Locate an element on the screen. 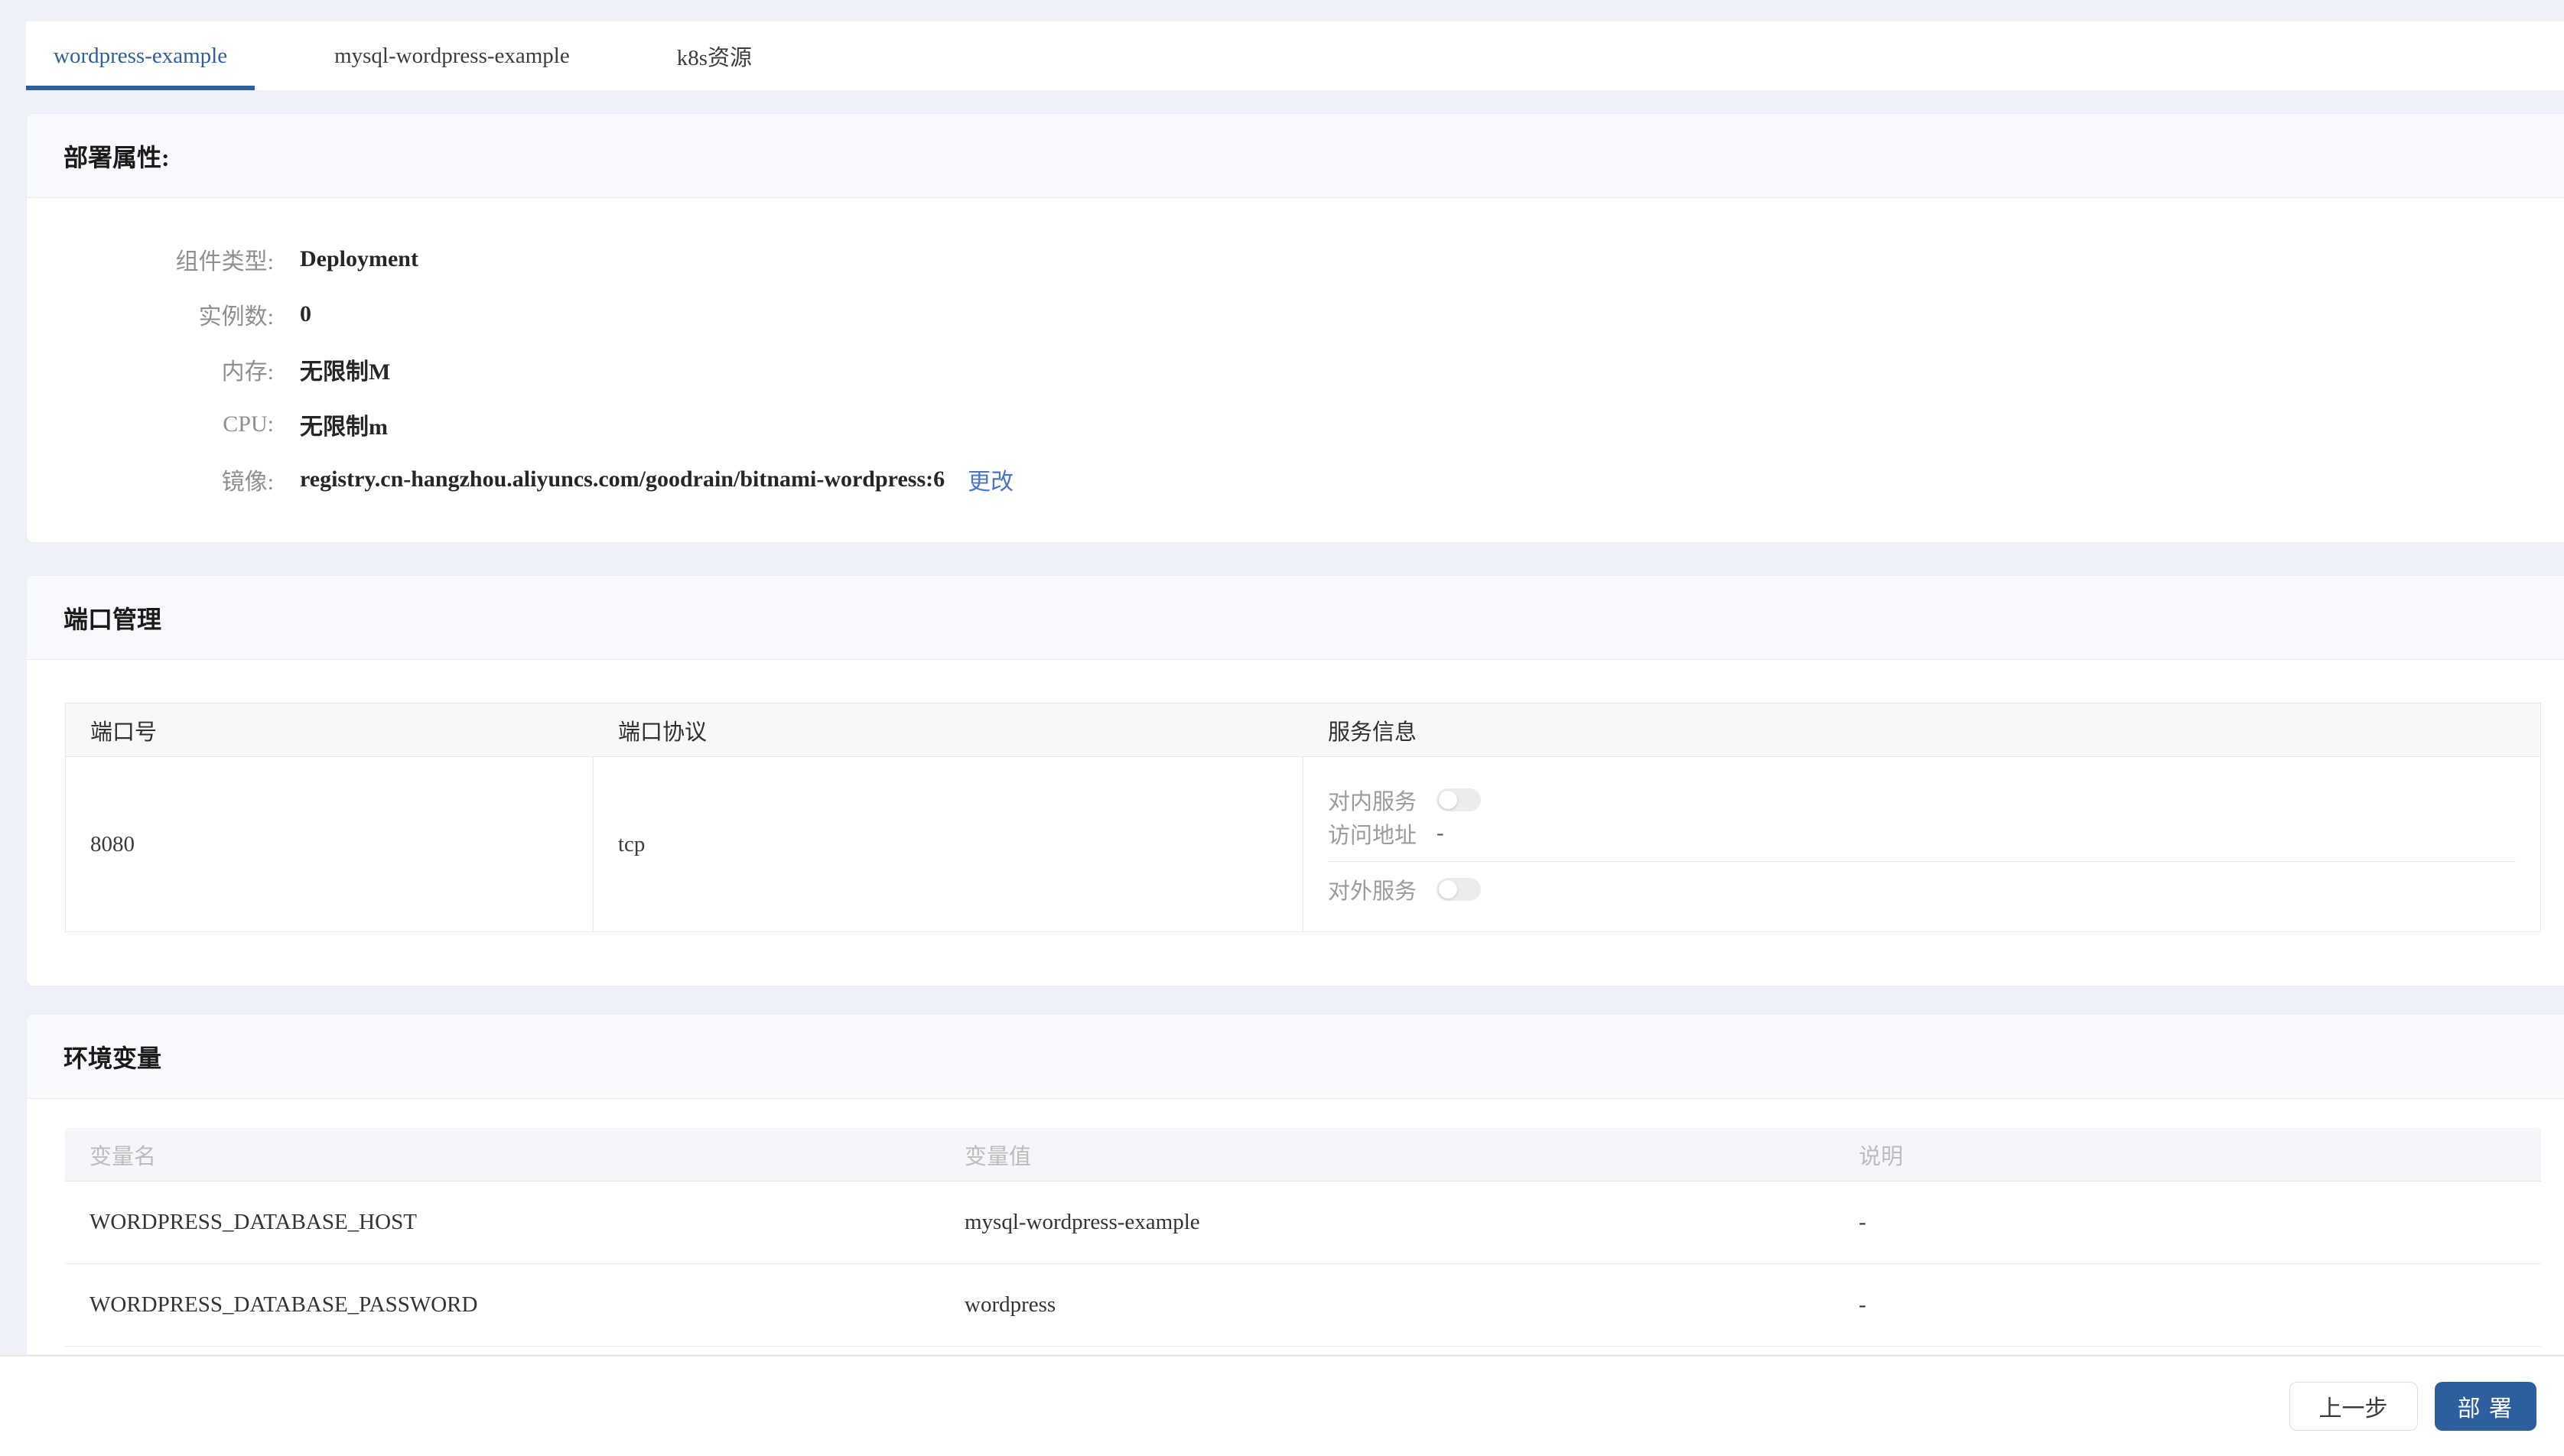 The height and width of the screenshot is (1456, 2564). tab-wordpress-example: wordpress-example is located at coordinates (140, 55).